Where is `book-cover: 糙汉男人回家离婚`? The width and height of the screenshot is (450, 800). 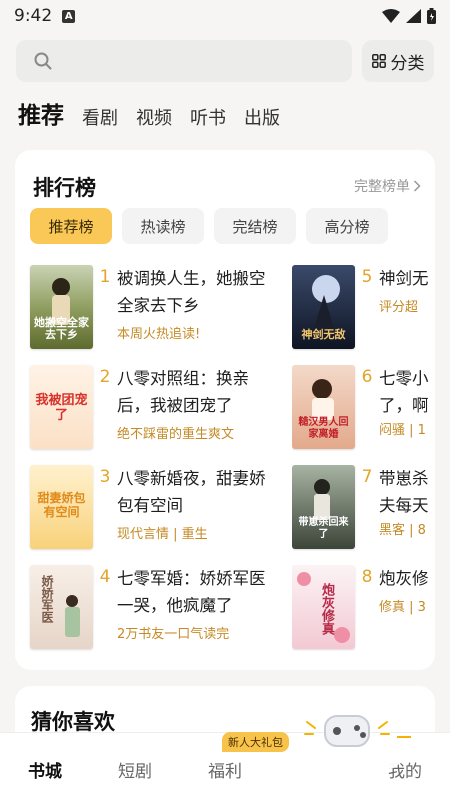 book-cover: 糙汉男人回家离婚 is located at coordinates (323, 407).